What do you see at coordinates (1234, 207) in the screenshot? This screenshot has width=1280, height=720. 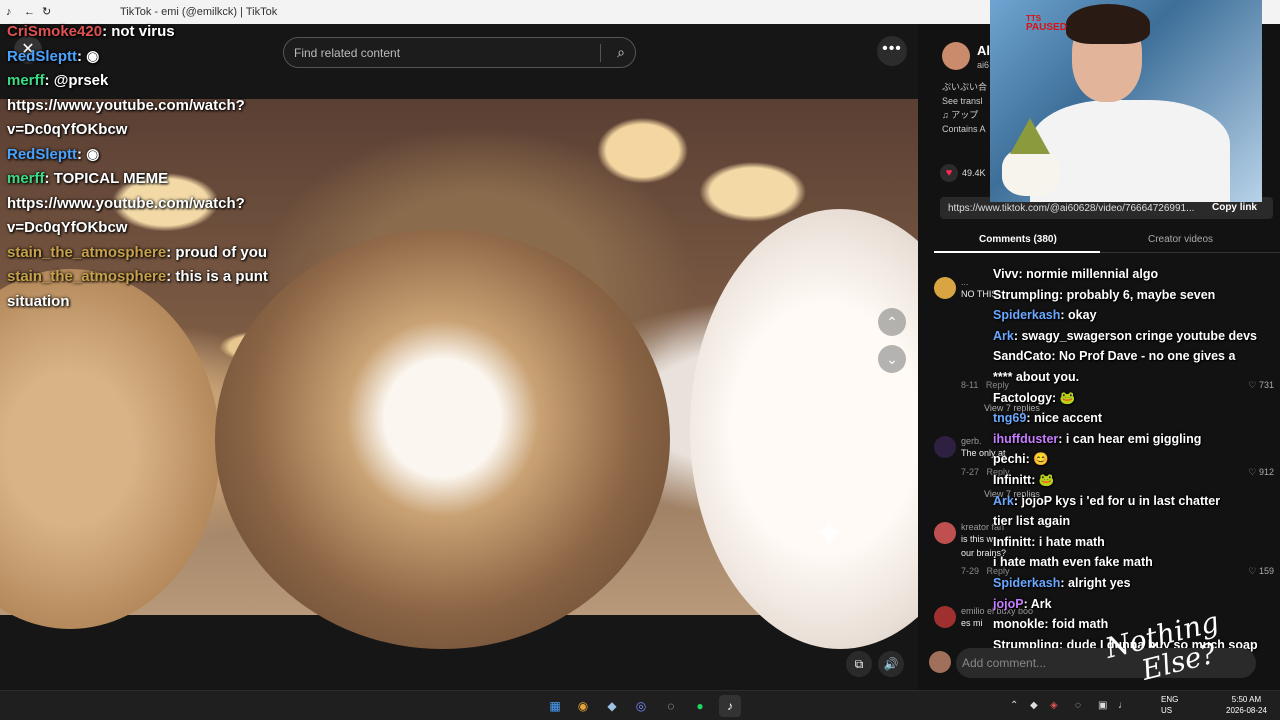 I see `copy-link-button: Copy link` at bounding box center [1234, 207].